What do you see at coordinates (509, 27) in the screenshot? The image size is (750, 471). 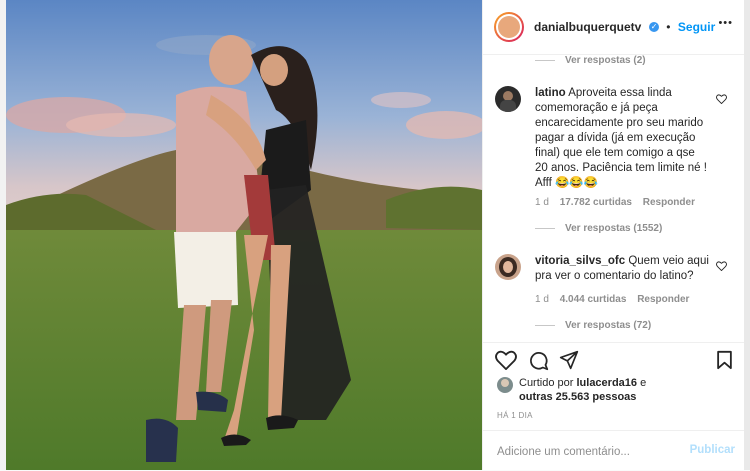 I see `account-avatar` at bounding box center [509, 27].